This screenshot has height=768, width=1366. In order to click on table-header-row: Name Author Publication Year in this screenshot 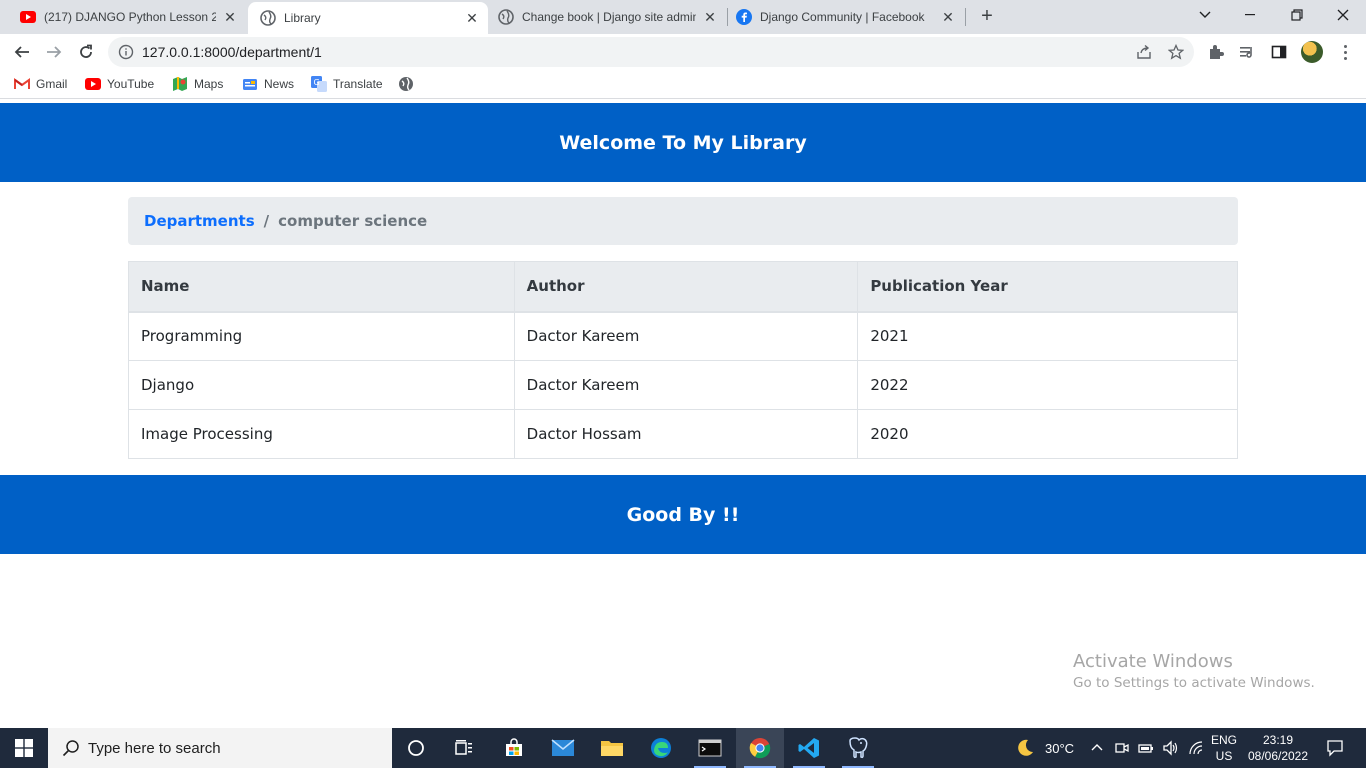, I will do `click(683, 287)`.